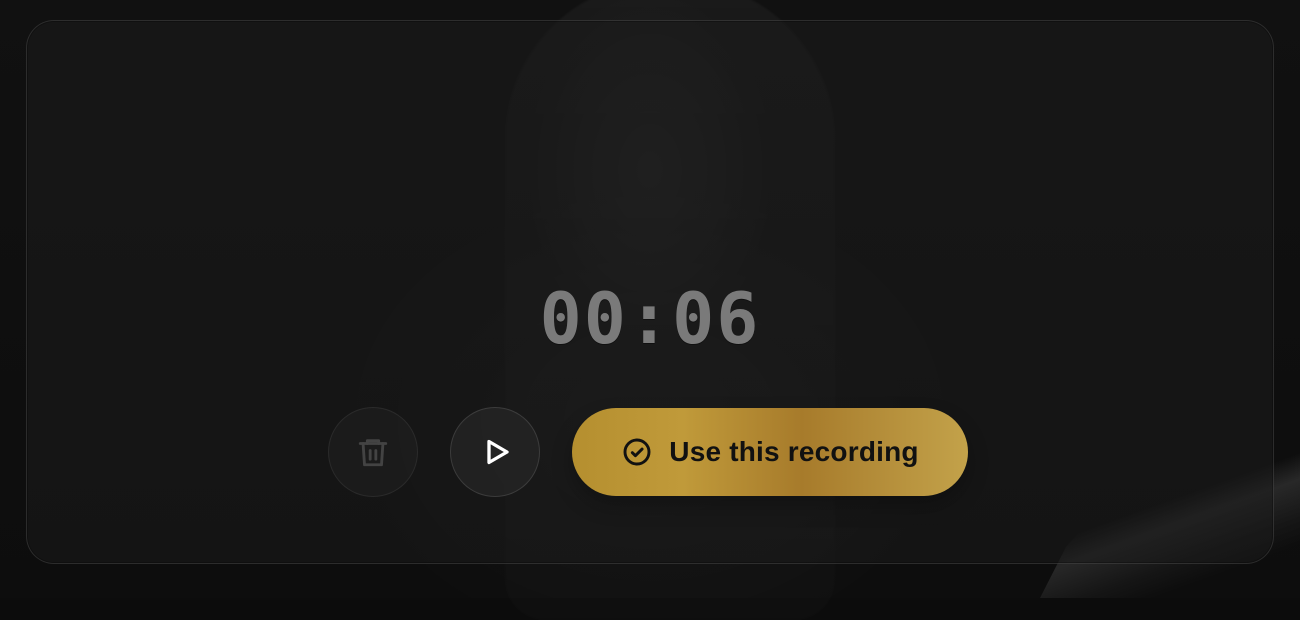  I want to click on play-icon, so click(495, 452).